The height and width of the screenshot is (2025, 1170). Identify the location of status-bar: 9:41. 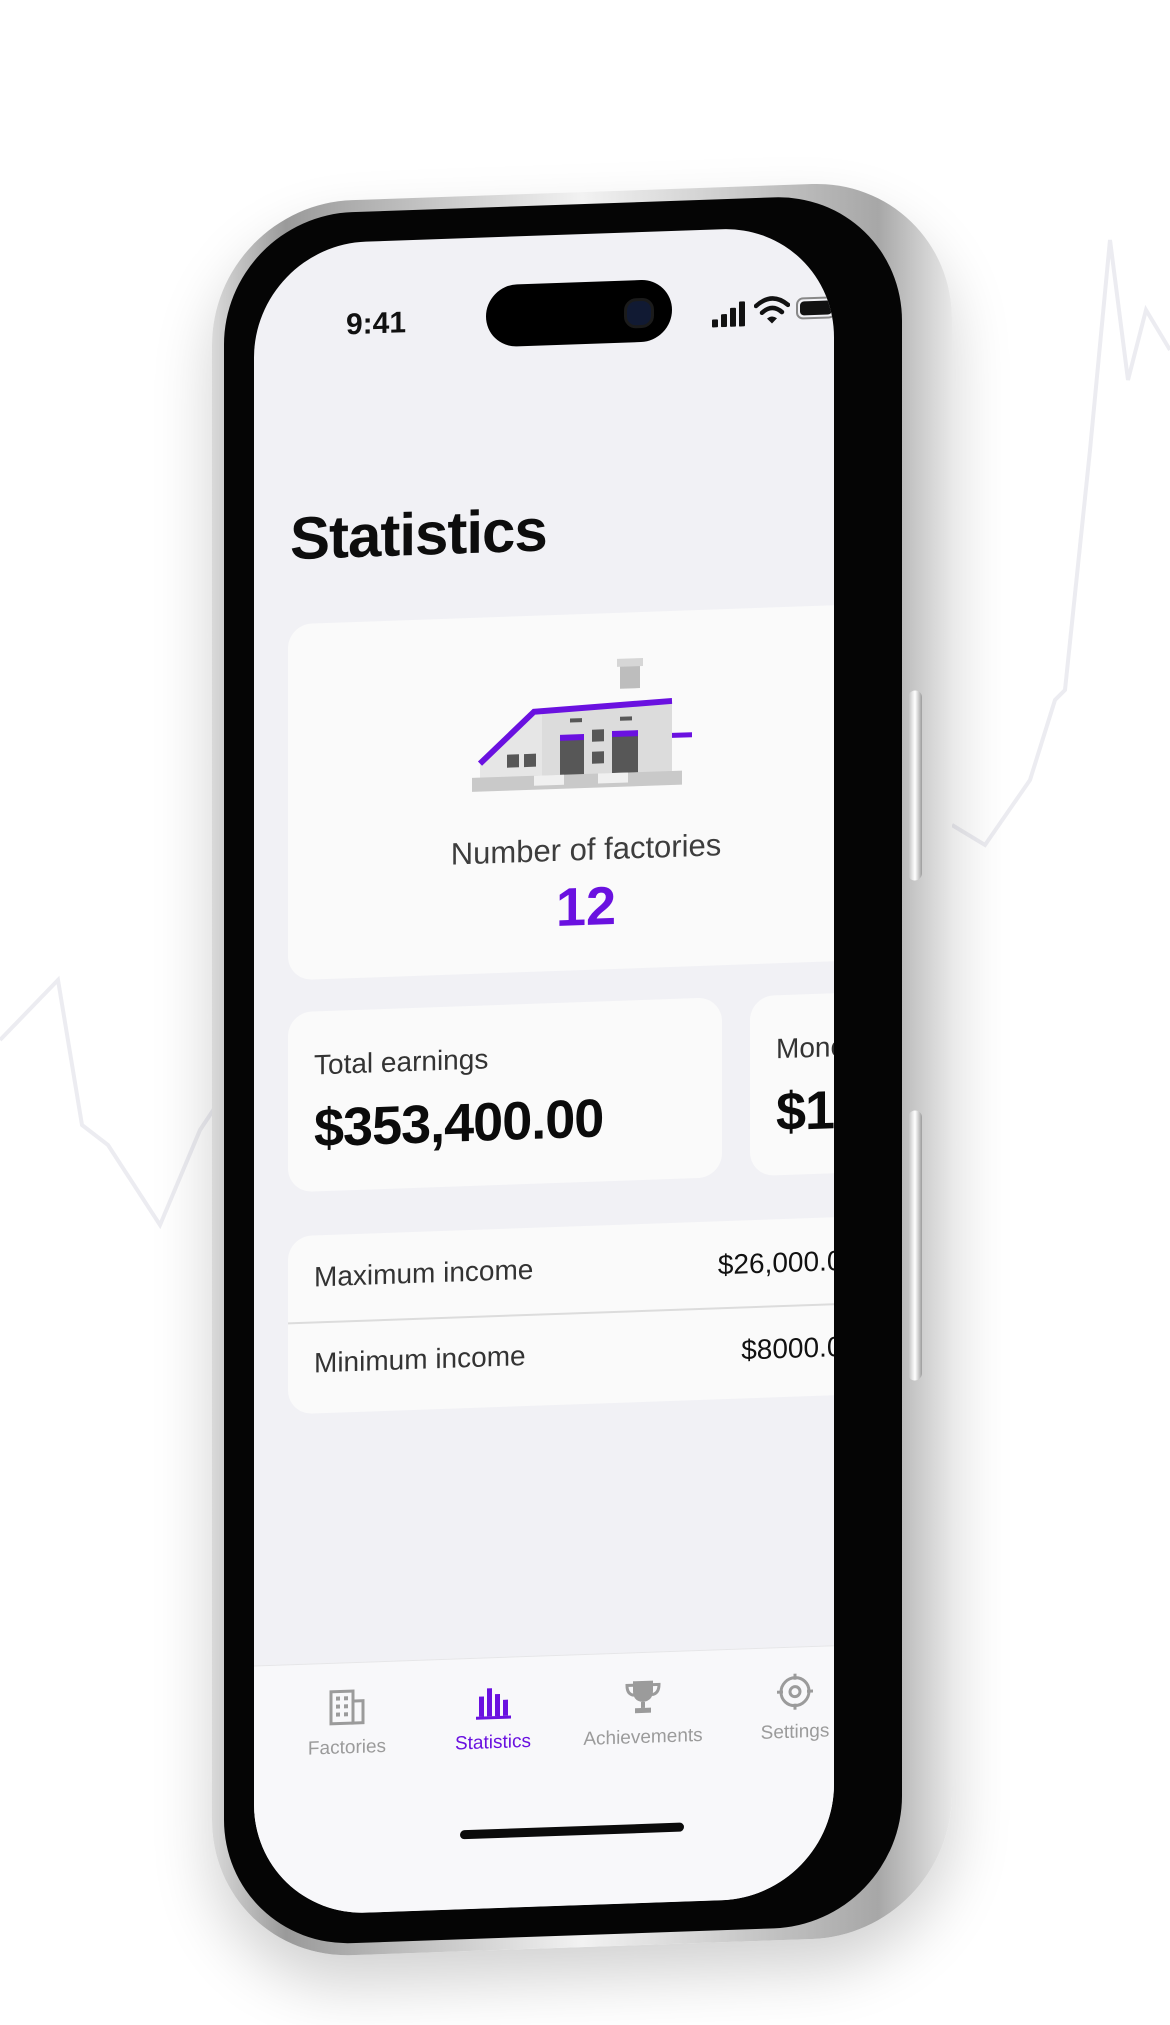
(544, 300).